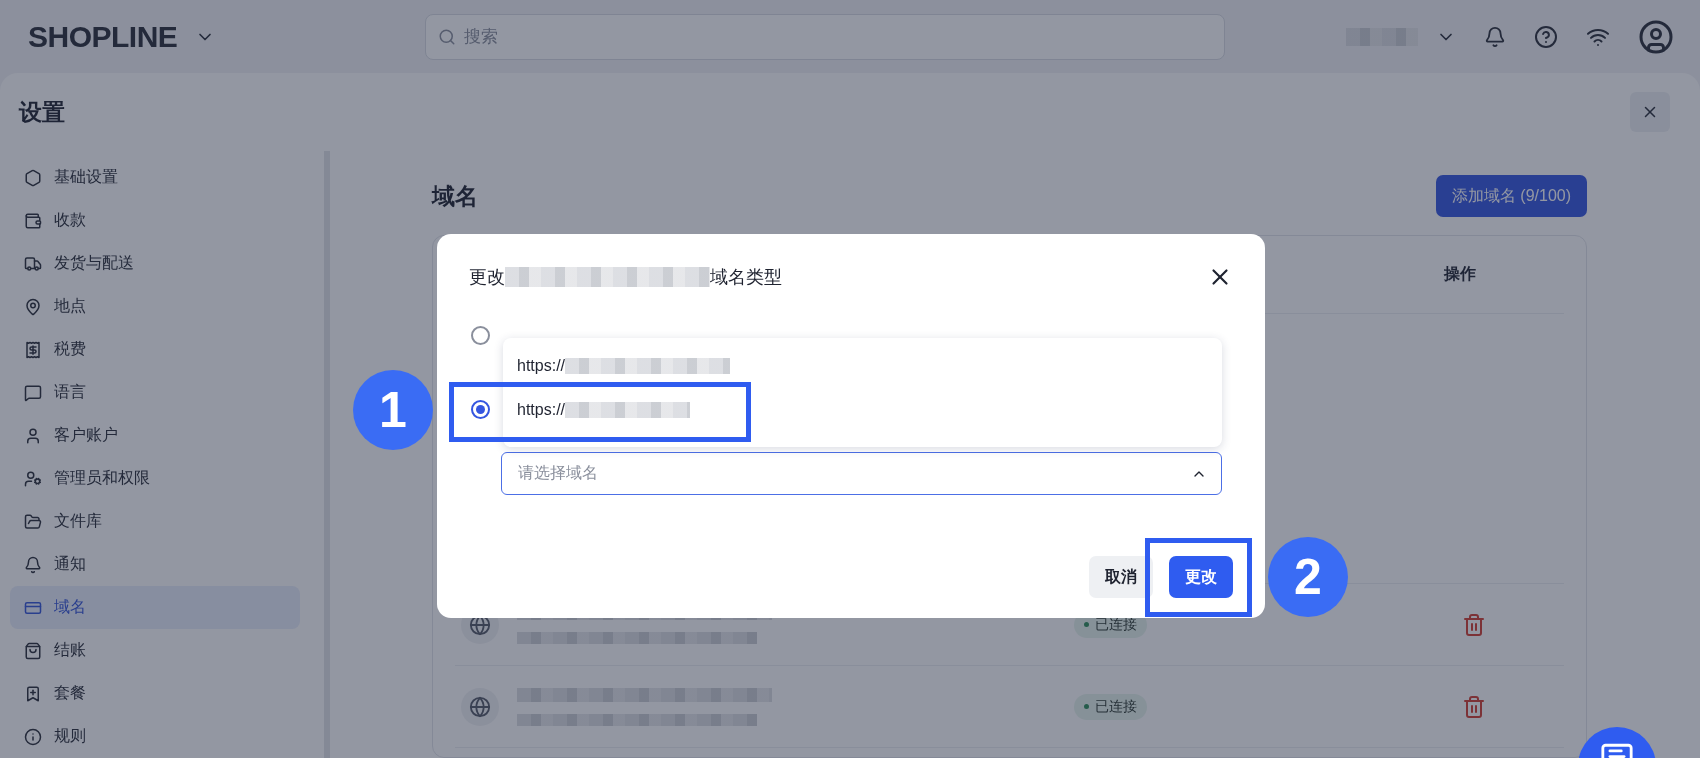 This screenshot has height=758, width=1700. I want to click on sidebar-item: 语言, so click(155, 392).